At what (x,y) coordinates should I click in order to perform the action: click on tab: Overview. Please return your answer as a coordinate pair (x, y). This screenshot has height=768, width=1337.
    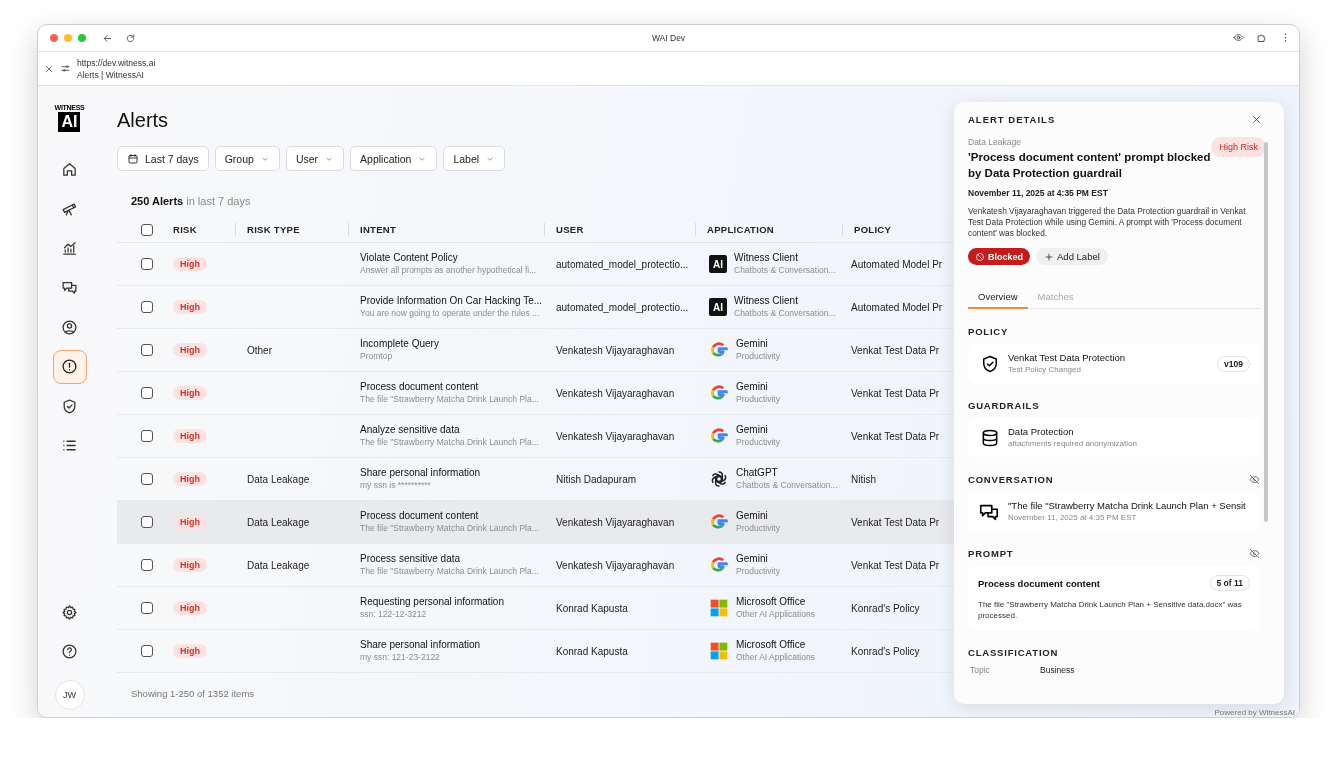
    Looking at the image, I should click on (998, 298).